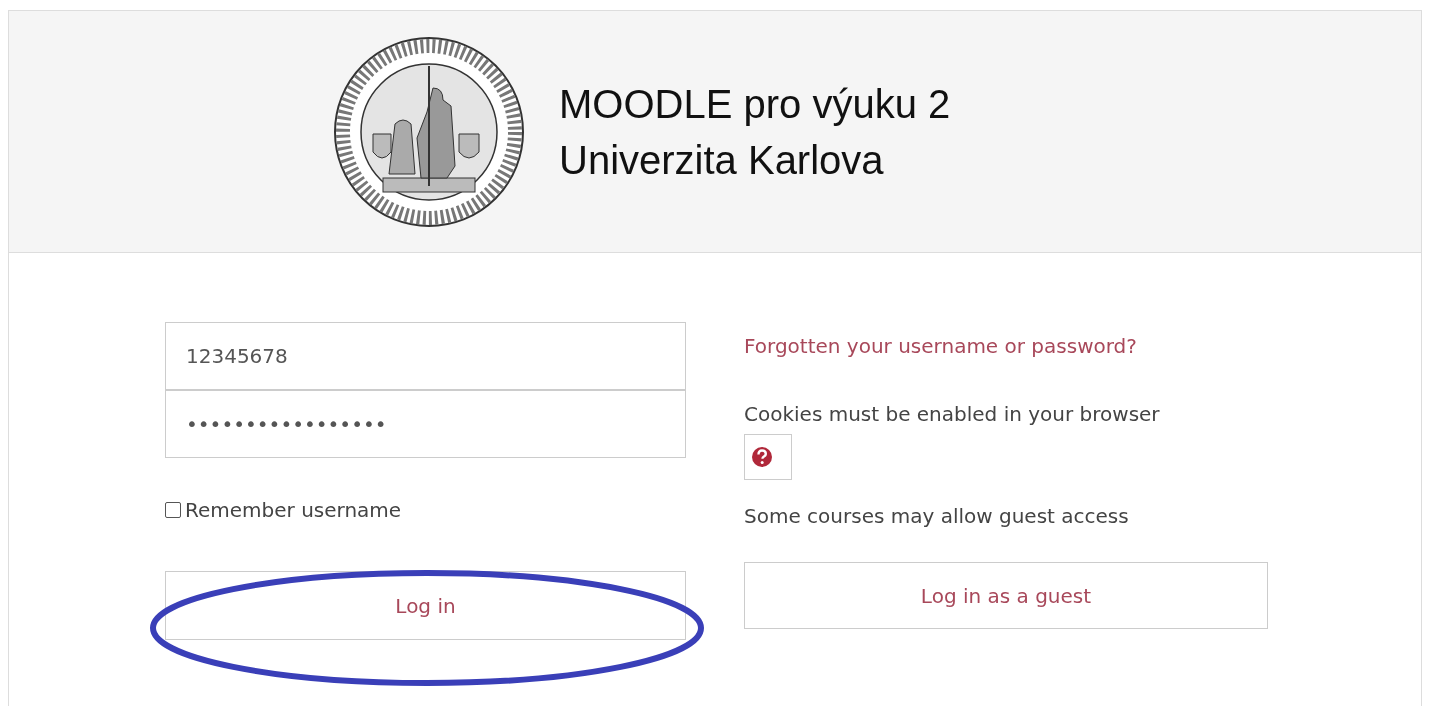  I want to click on checkbox, so click(173, 510).